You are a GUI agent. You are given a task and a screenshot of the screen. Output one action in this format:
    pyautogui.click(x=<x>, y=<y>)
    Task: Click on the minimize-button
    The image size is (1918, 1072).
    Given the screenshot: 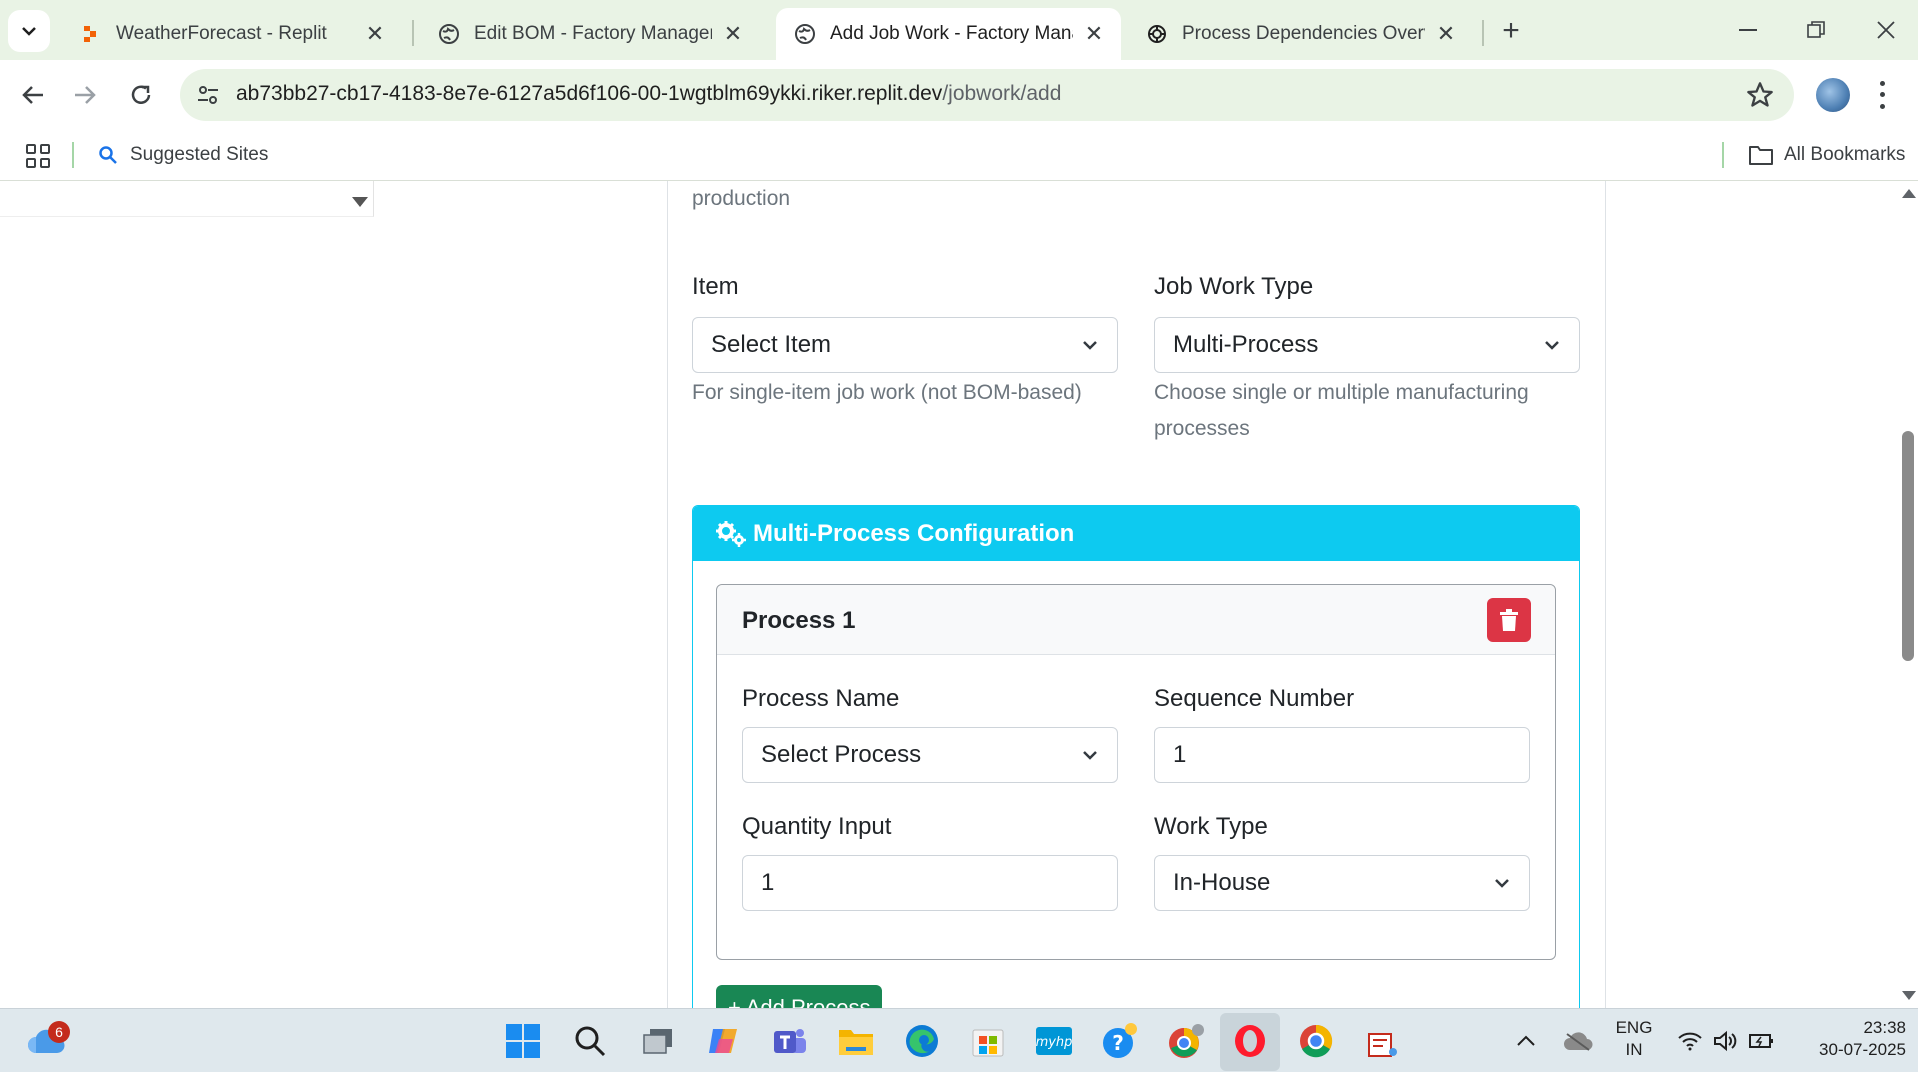 What is the action you would take?
    pyautogui.click(x=1748, y=30)
    